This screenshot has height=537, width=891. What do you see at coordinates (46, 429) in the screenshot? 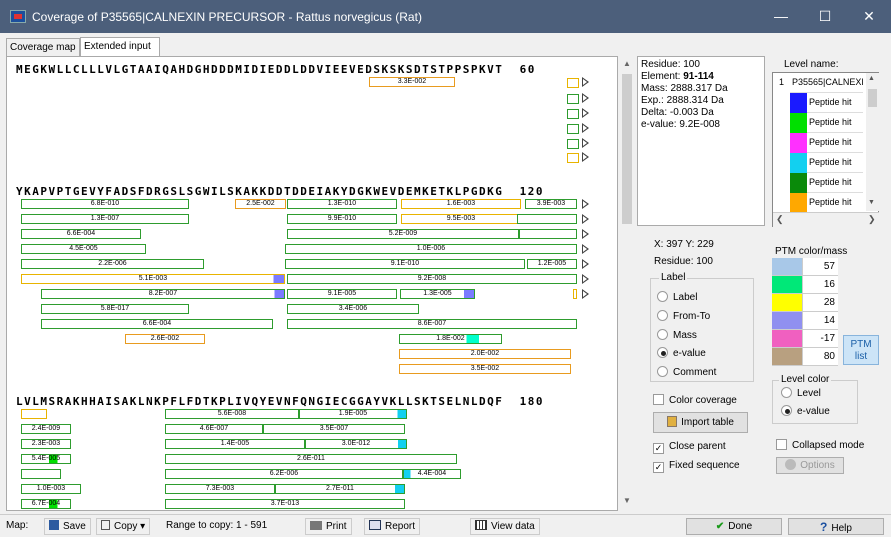
I see `peptide-bar: 2.4E-009` at bounding box center [46, 429].